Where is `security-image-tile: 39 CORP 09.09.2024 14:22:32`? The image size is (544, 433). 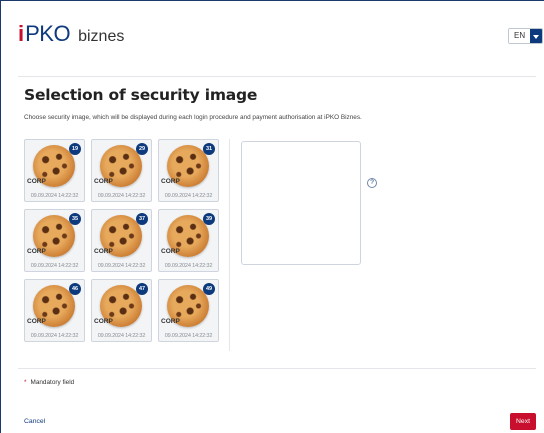 security-image-tile: 39 CORP 09.09.2024 14:22:32 is located at coordinates (188, 240).